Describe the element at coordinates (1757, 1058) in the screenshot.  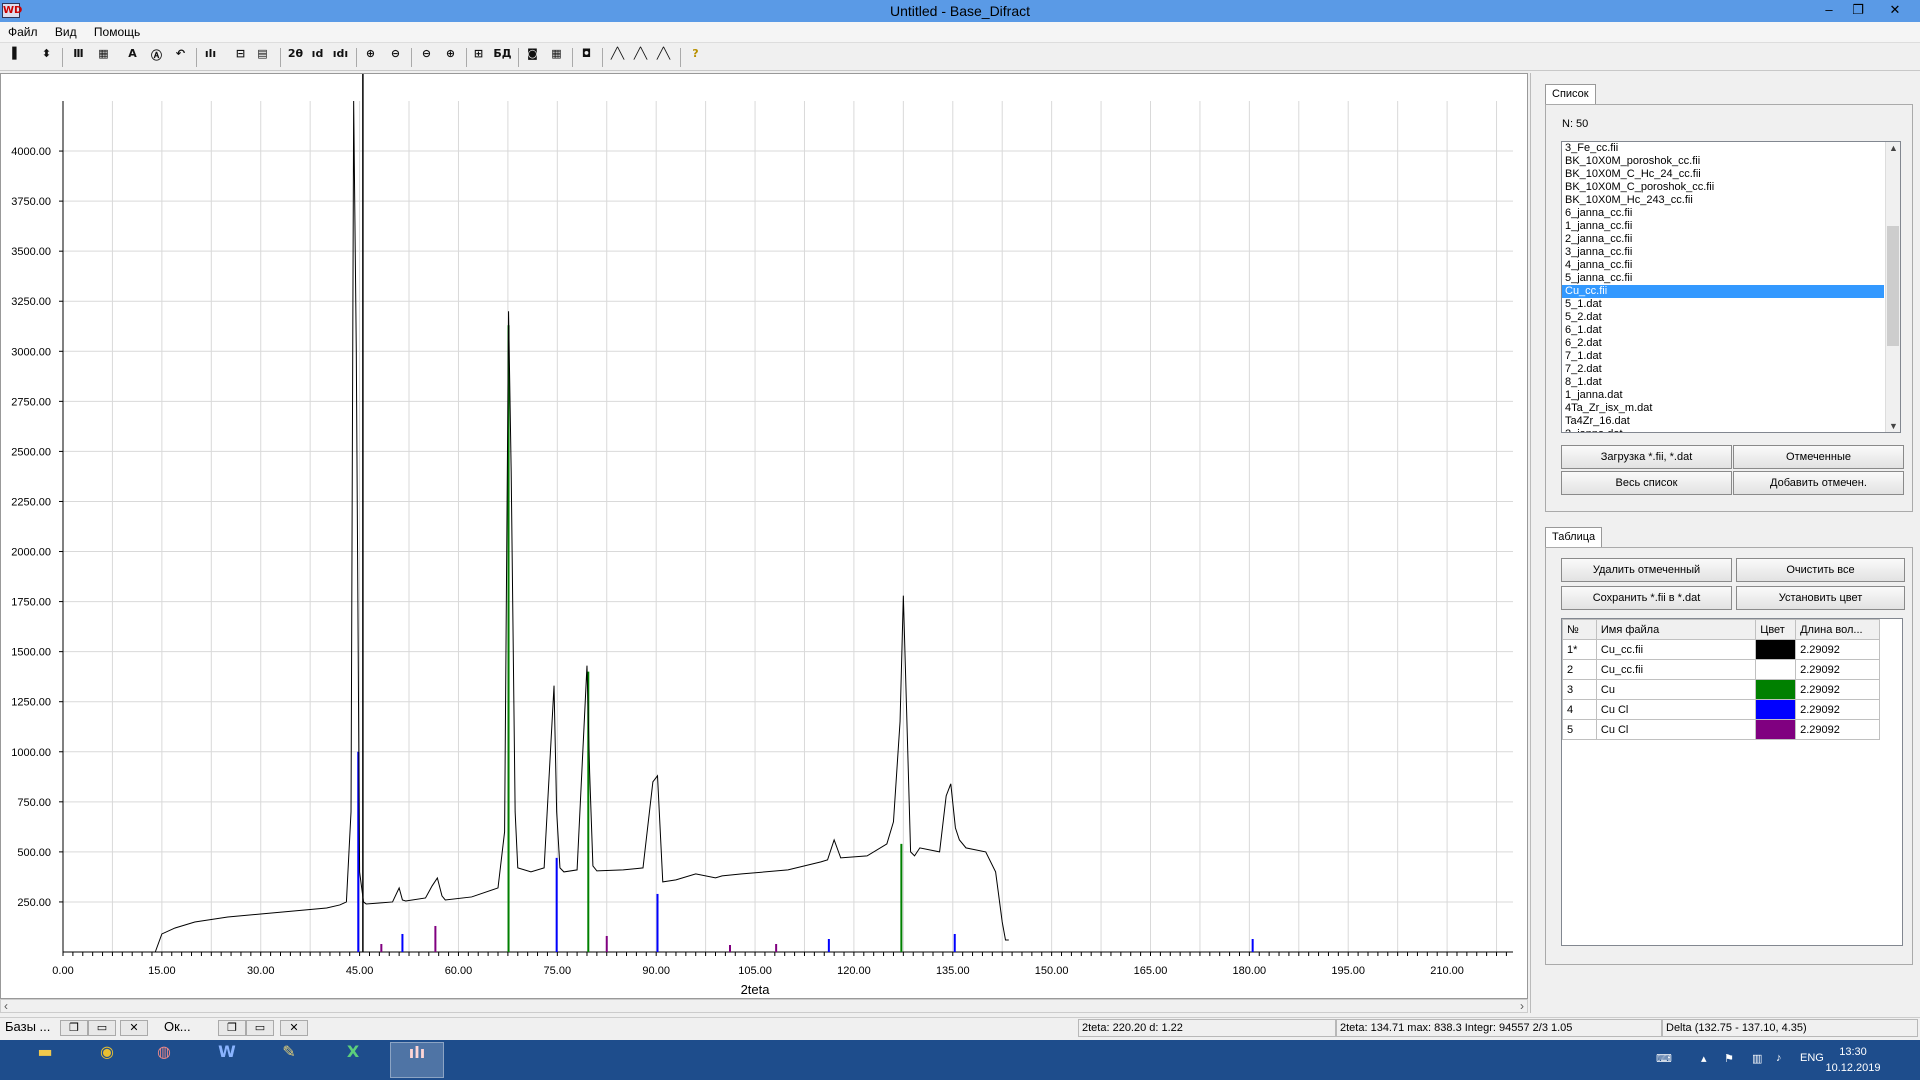
I see `network-tray-icon: ▥` at that location.